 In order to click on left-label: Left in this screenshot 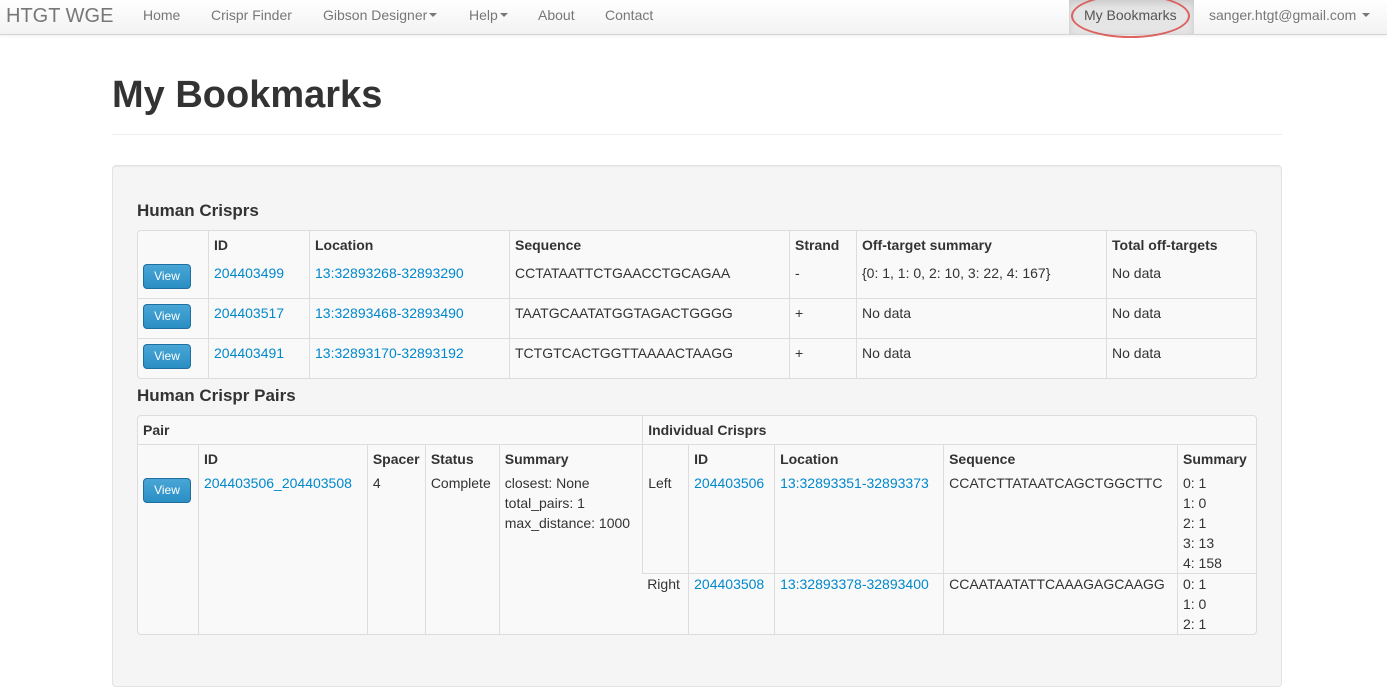, I will do `click(665, 523)`.